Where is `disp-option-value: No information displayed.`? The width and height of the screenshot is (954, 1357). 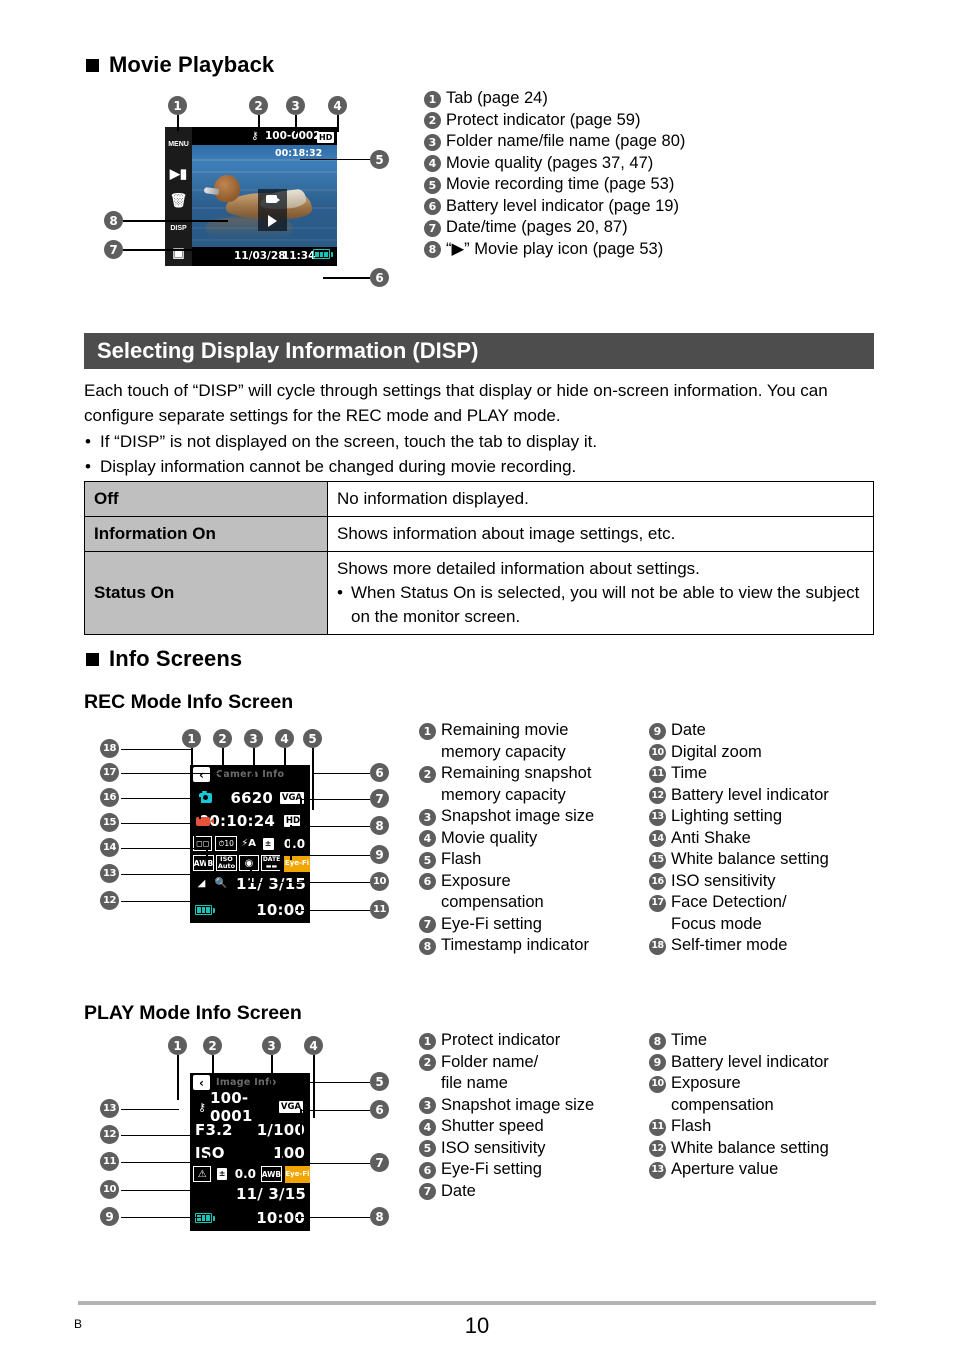
disp-option-value: No information displayed. is located at coordinates (600, 499).